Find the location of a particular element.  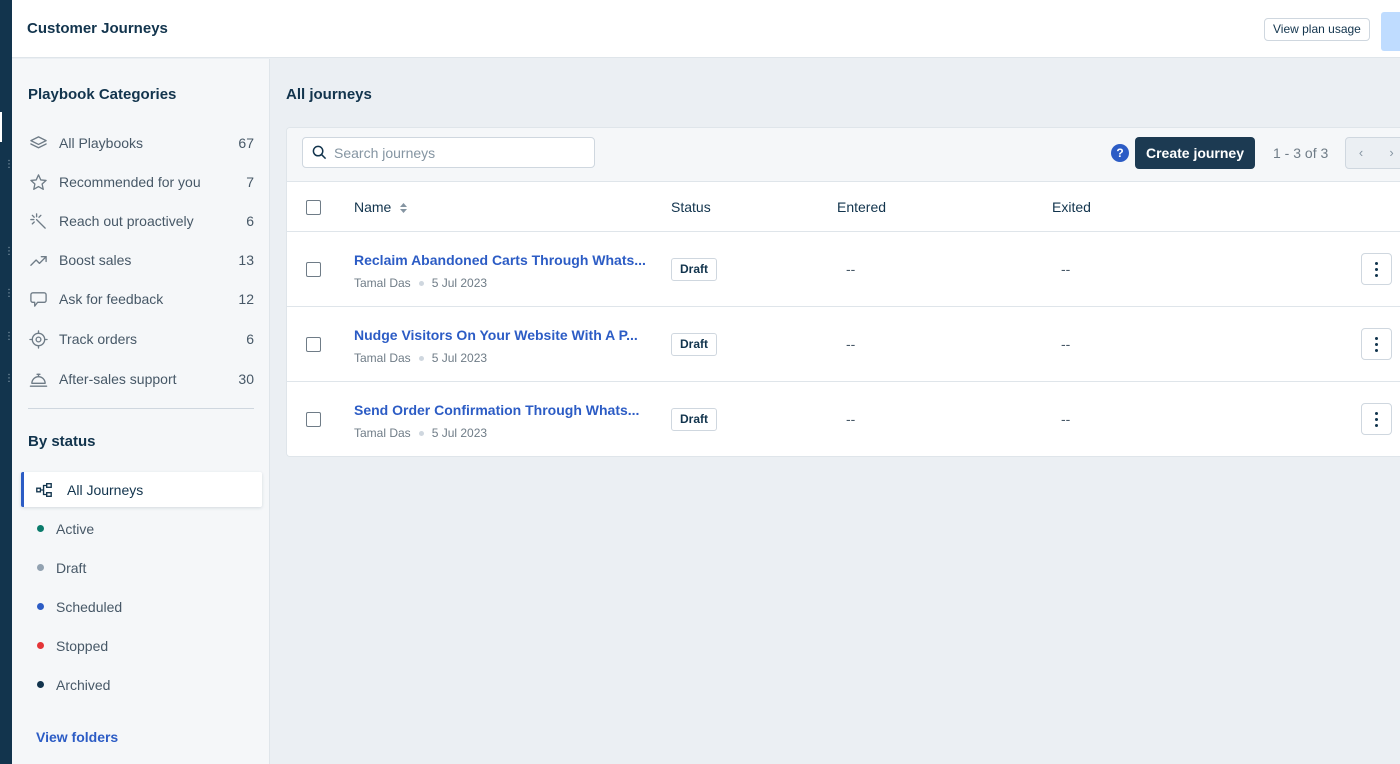

column-exited: Exited is located at coordinates (1071, 207).